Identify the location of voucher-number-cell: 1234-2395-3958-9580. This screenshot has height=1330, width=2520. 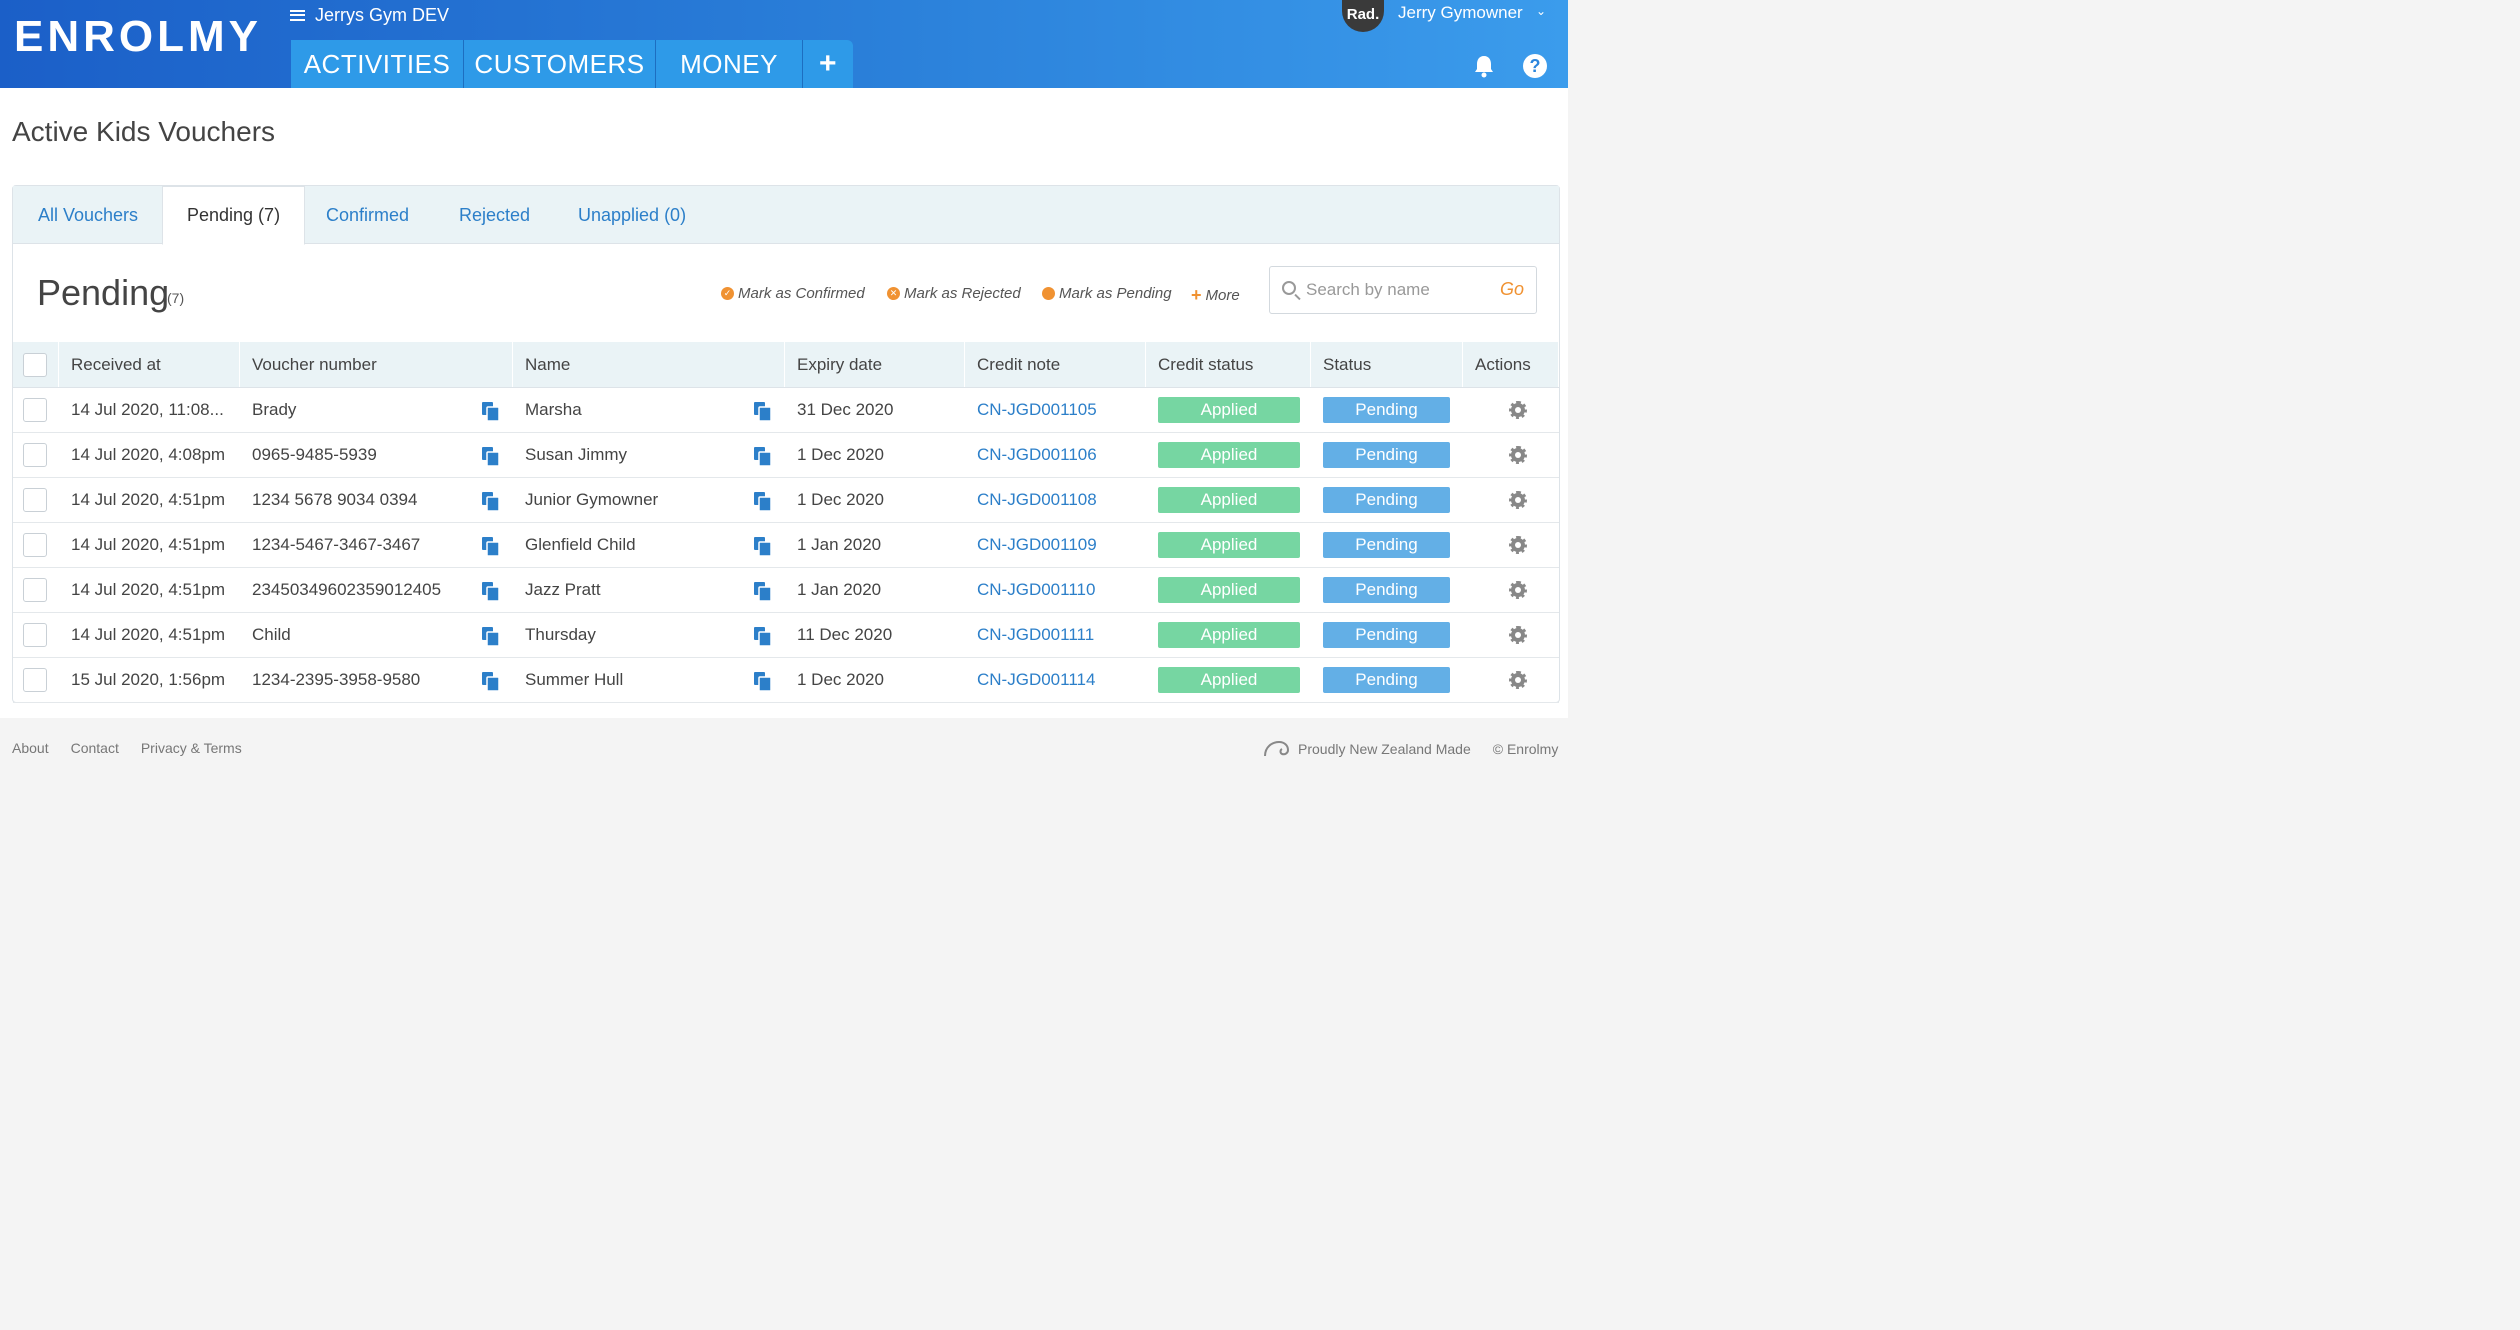
(376, 680).